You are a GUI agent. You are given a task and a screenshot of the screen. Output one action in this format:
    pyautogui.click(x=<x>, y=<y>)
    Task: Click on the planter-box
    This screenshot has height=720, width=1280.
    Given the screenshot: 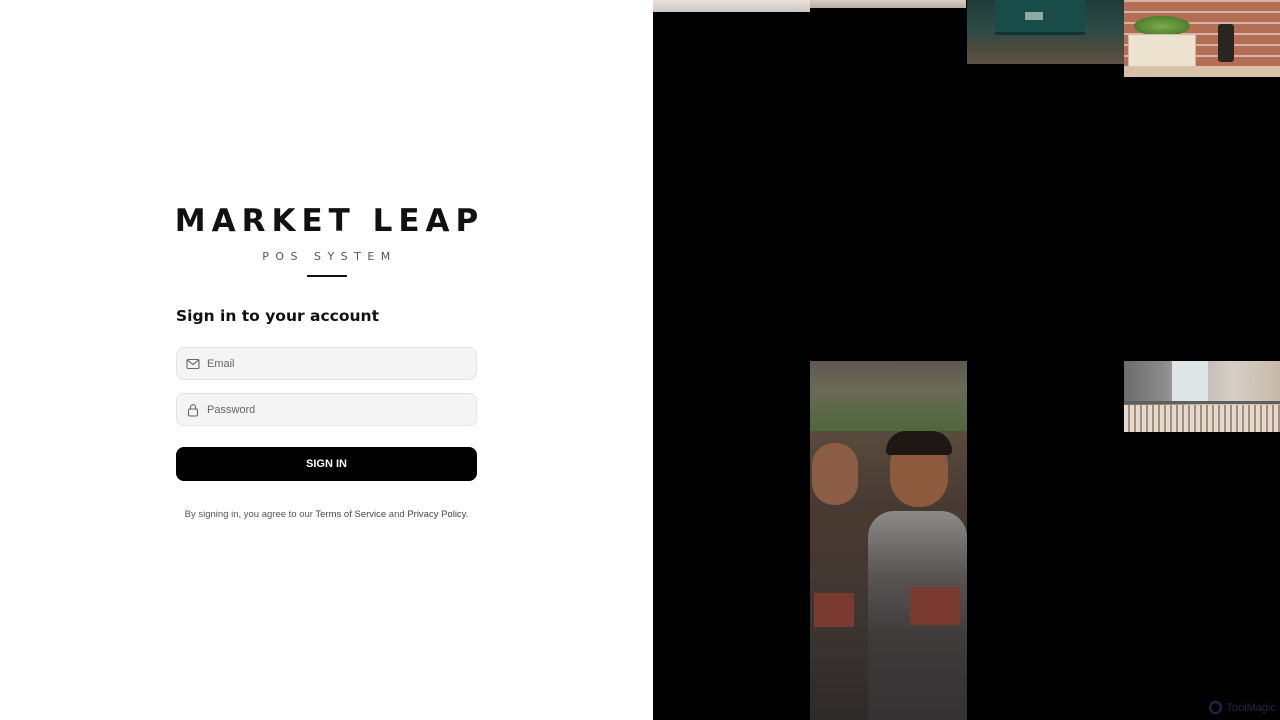 What is the action you would take?
    pyautogui.click(x=1162, y=51)
    